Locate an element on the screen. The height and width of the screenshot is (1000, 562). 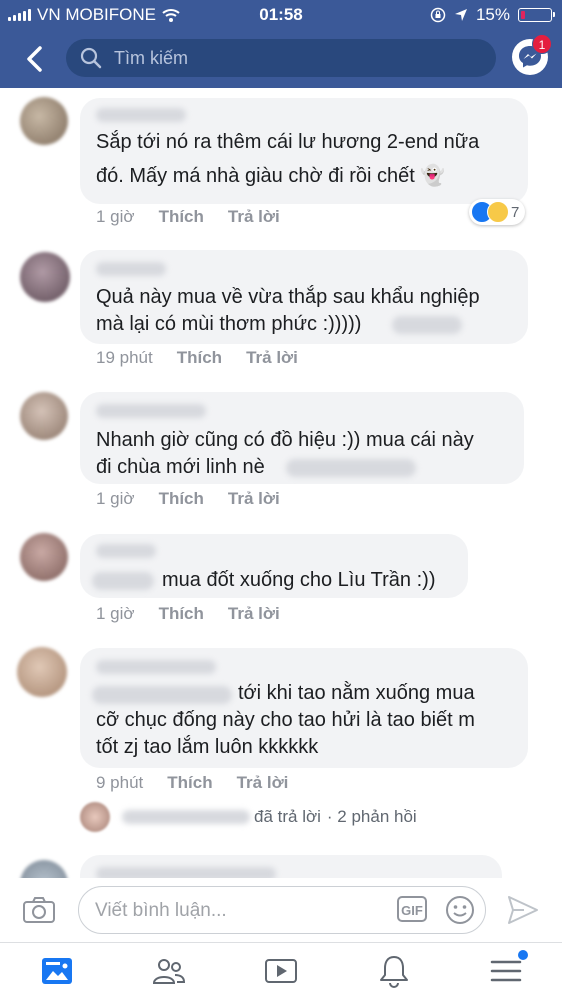
location-icon is located at coordinates (460, 15).